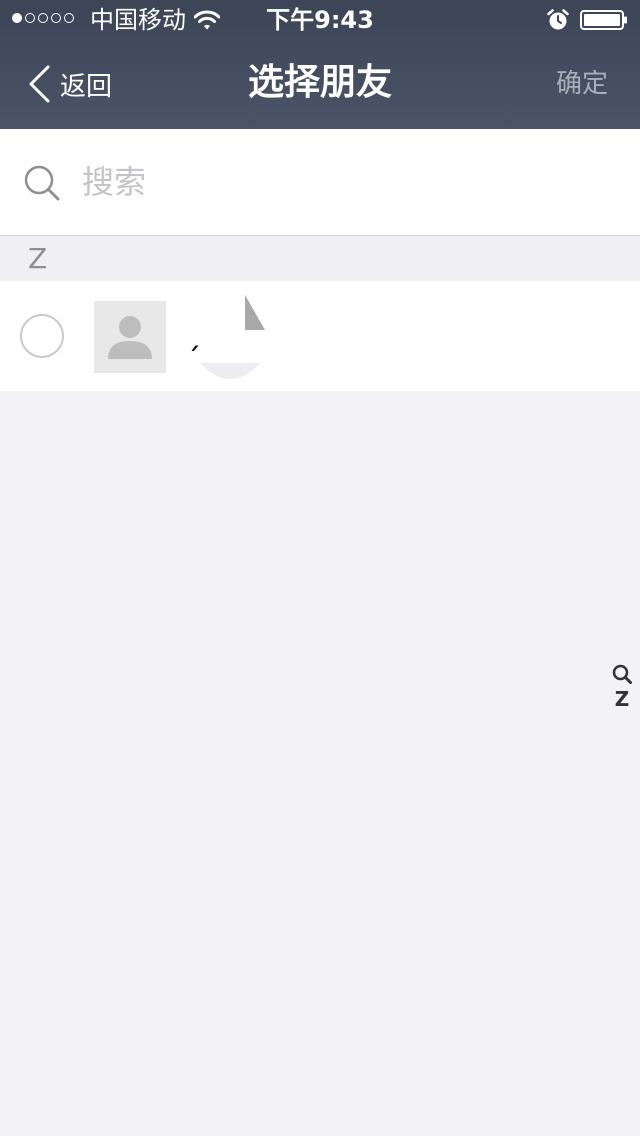 This screenshot has height=1136, width=640. What do you see at coordinates (558, 19) in the screenshot?
I see `alarm-icon` at bounding box center [558, 19].